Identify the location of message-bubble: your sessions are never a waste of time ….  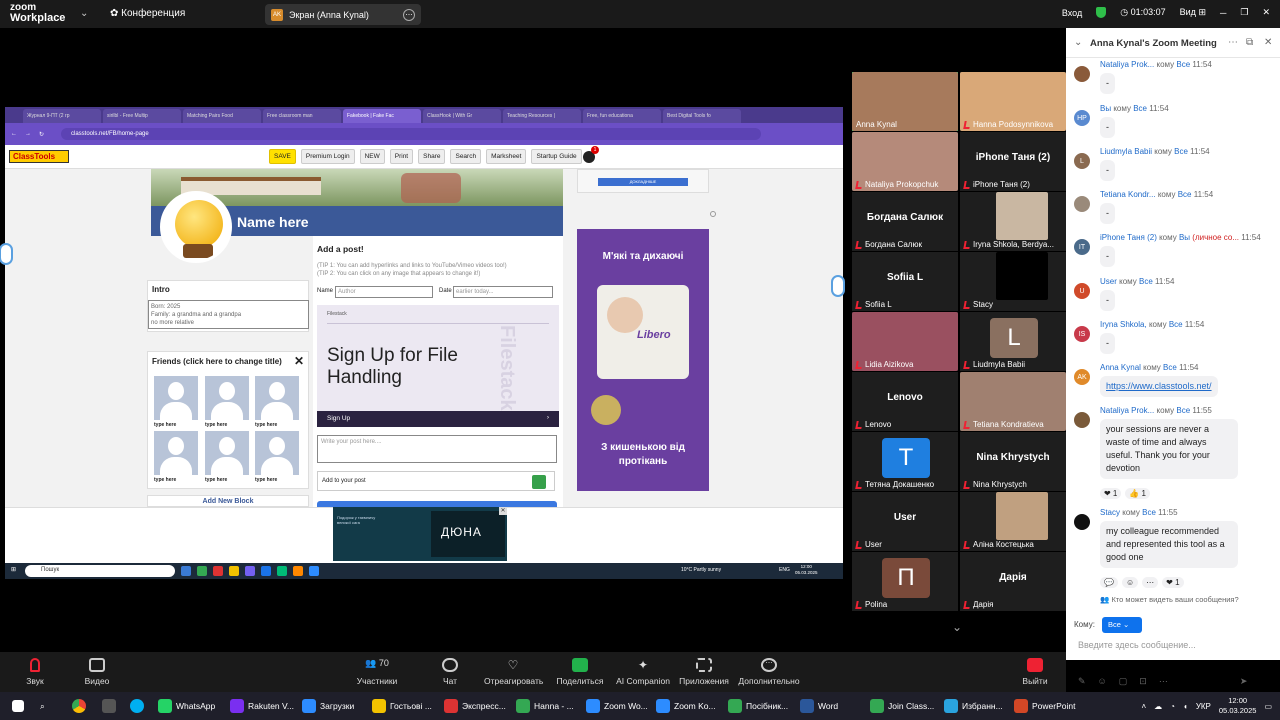
(1169, 449).